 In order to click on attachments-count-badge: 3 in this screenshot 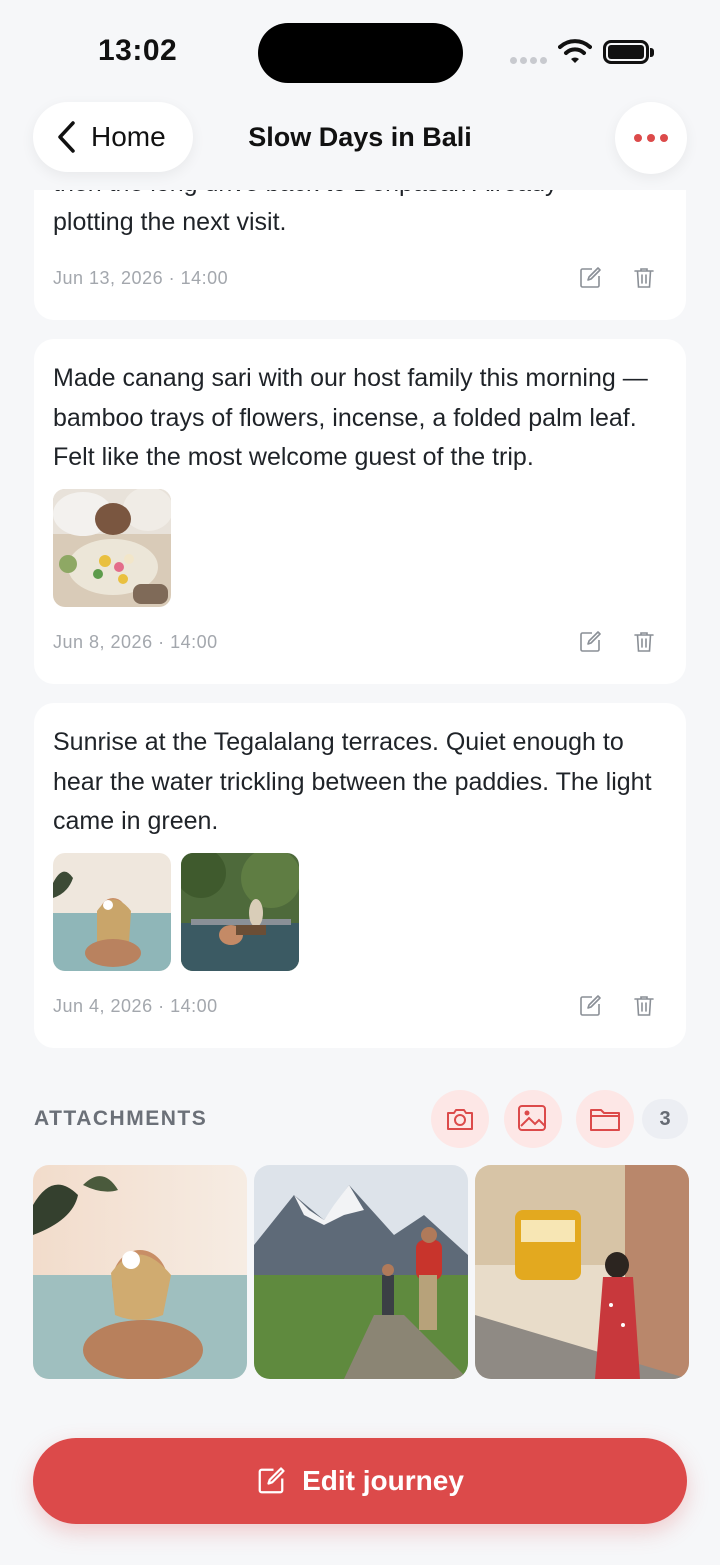, I will do `click(665, 1119)`.